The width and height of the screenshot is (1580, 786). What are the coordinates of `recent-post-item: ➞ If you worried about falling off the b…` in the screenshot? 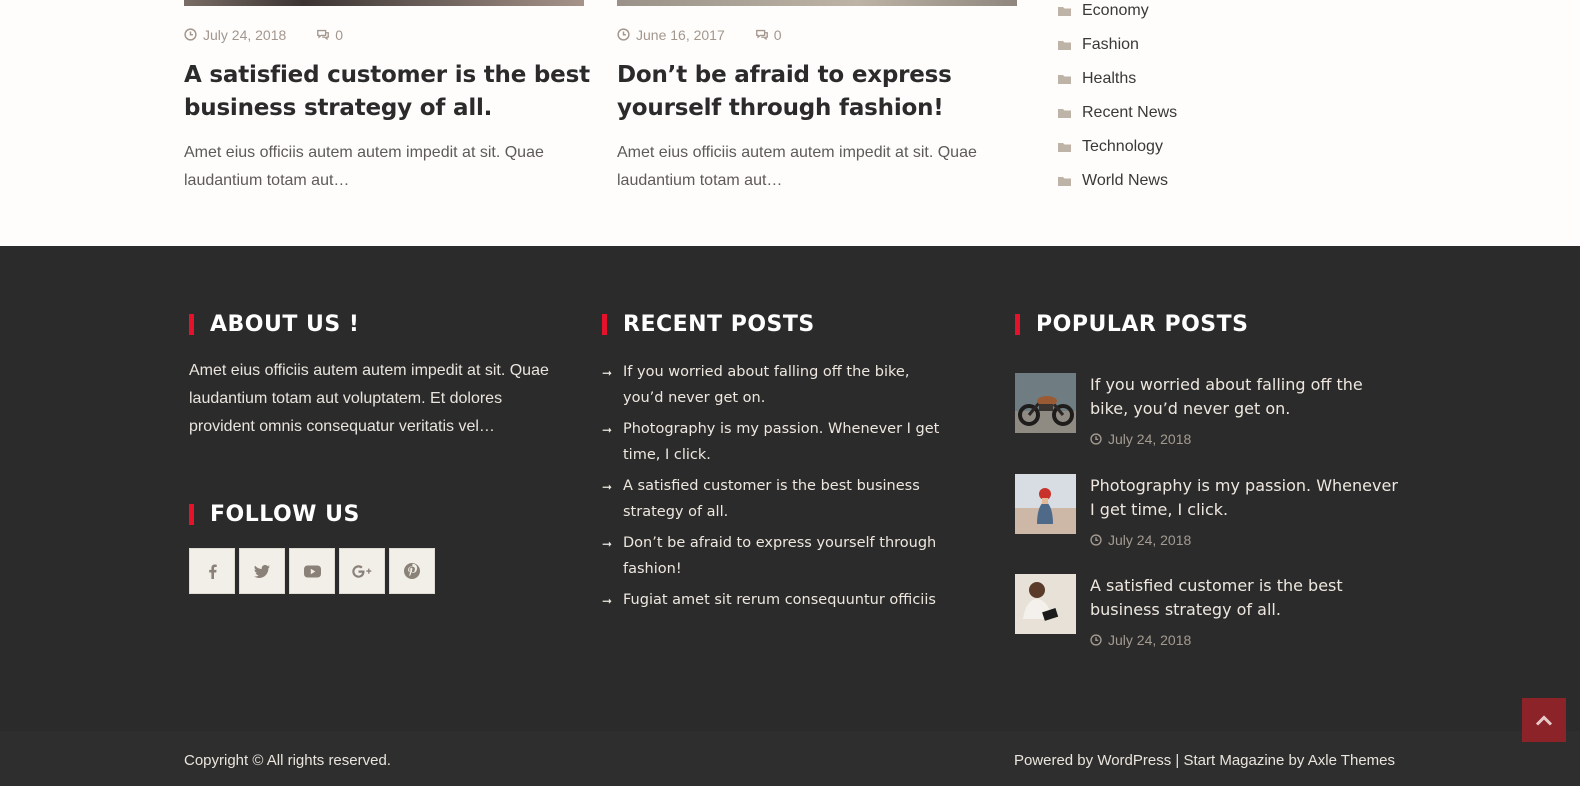 It's located at (777, 385).